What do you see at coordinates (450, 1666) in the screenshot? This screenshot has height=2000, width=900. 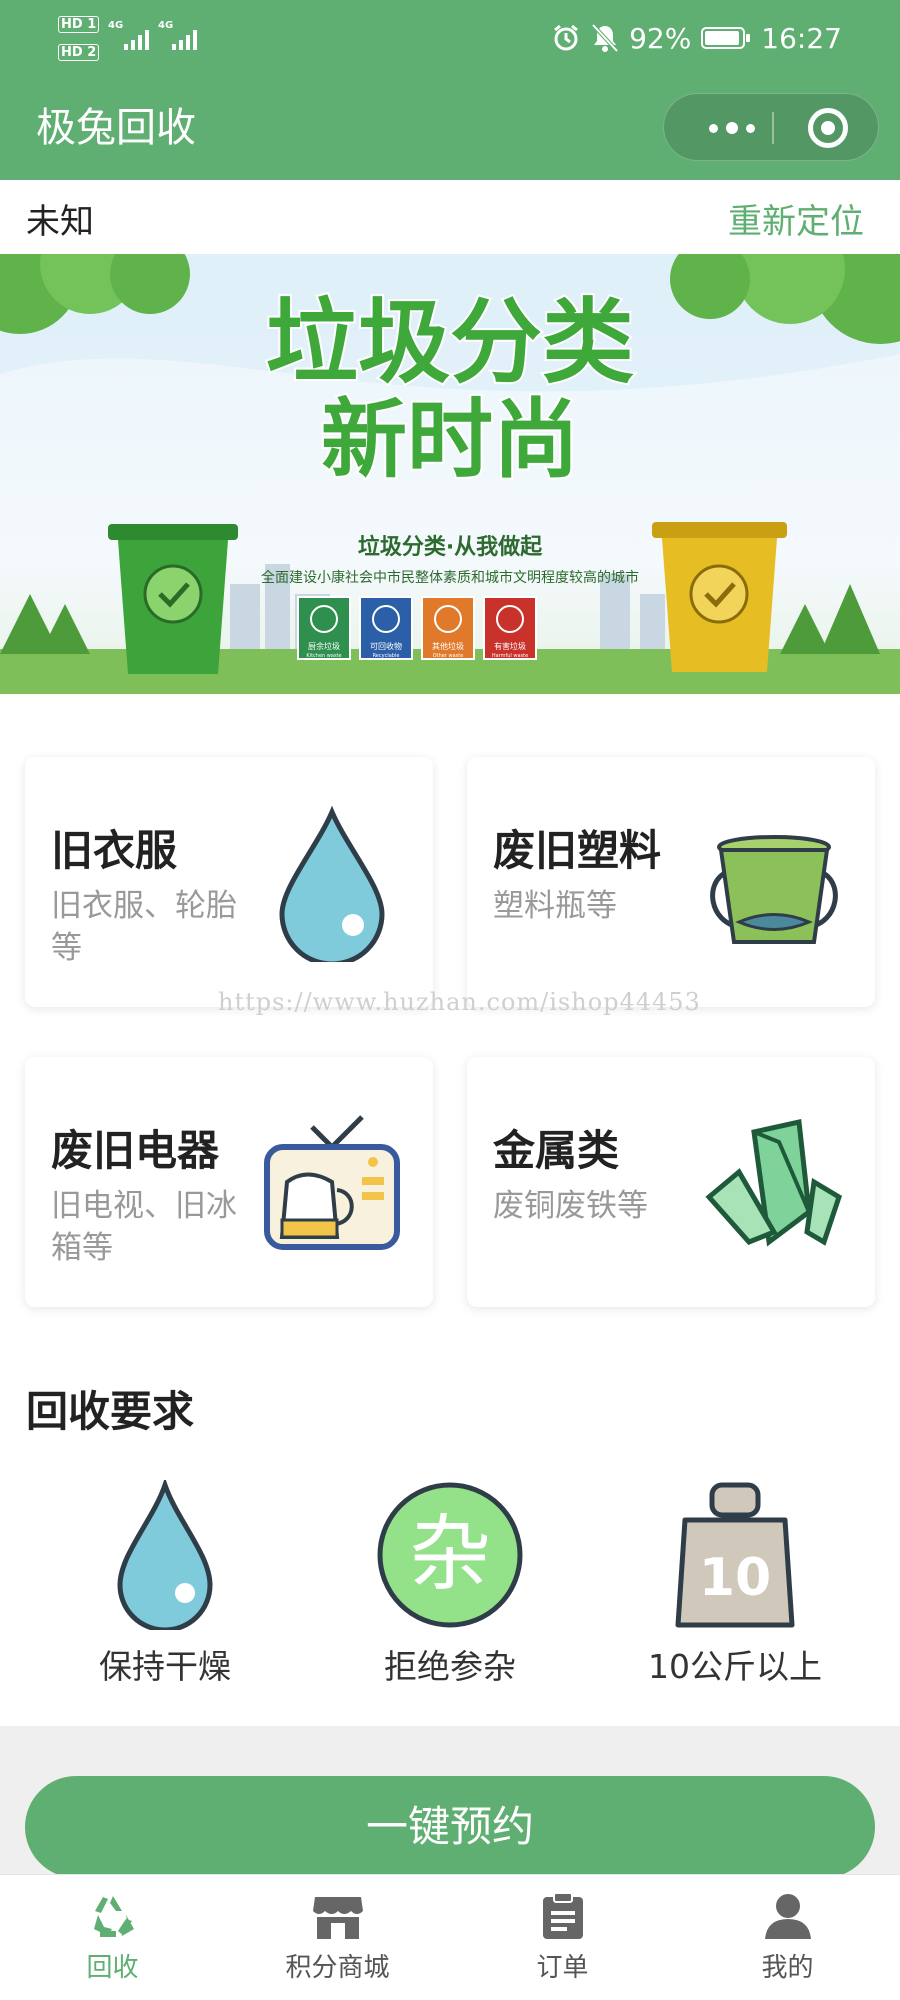 I see `requirement-label: 拒绝参杂` at bounding box center [450, 1666].